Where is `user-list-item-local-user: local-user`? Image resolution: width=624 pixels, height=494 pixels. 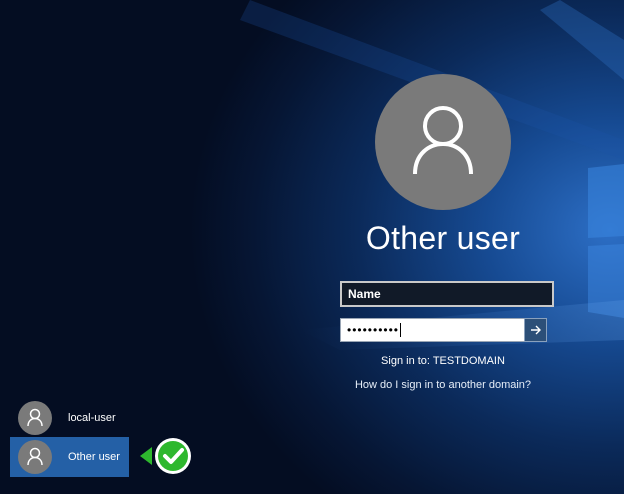 user-list-item-local-user: local-user is located at coordinates (69, 418).